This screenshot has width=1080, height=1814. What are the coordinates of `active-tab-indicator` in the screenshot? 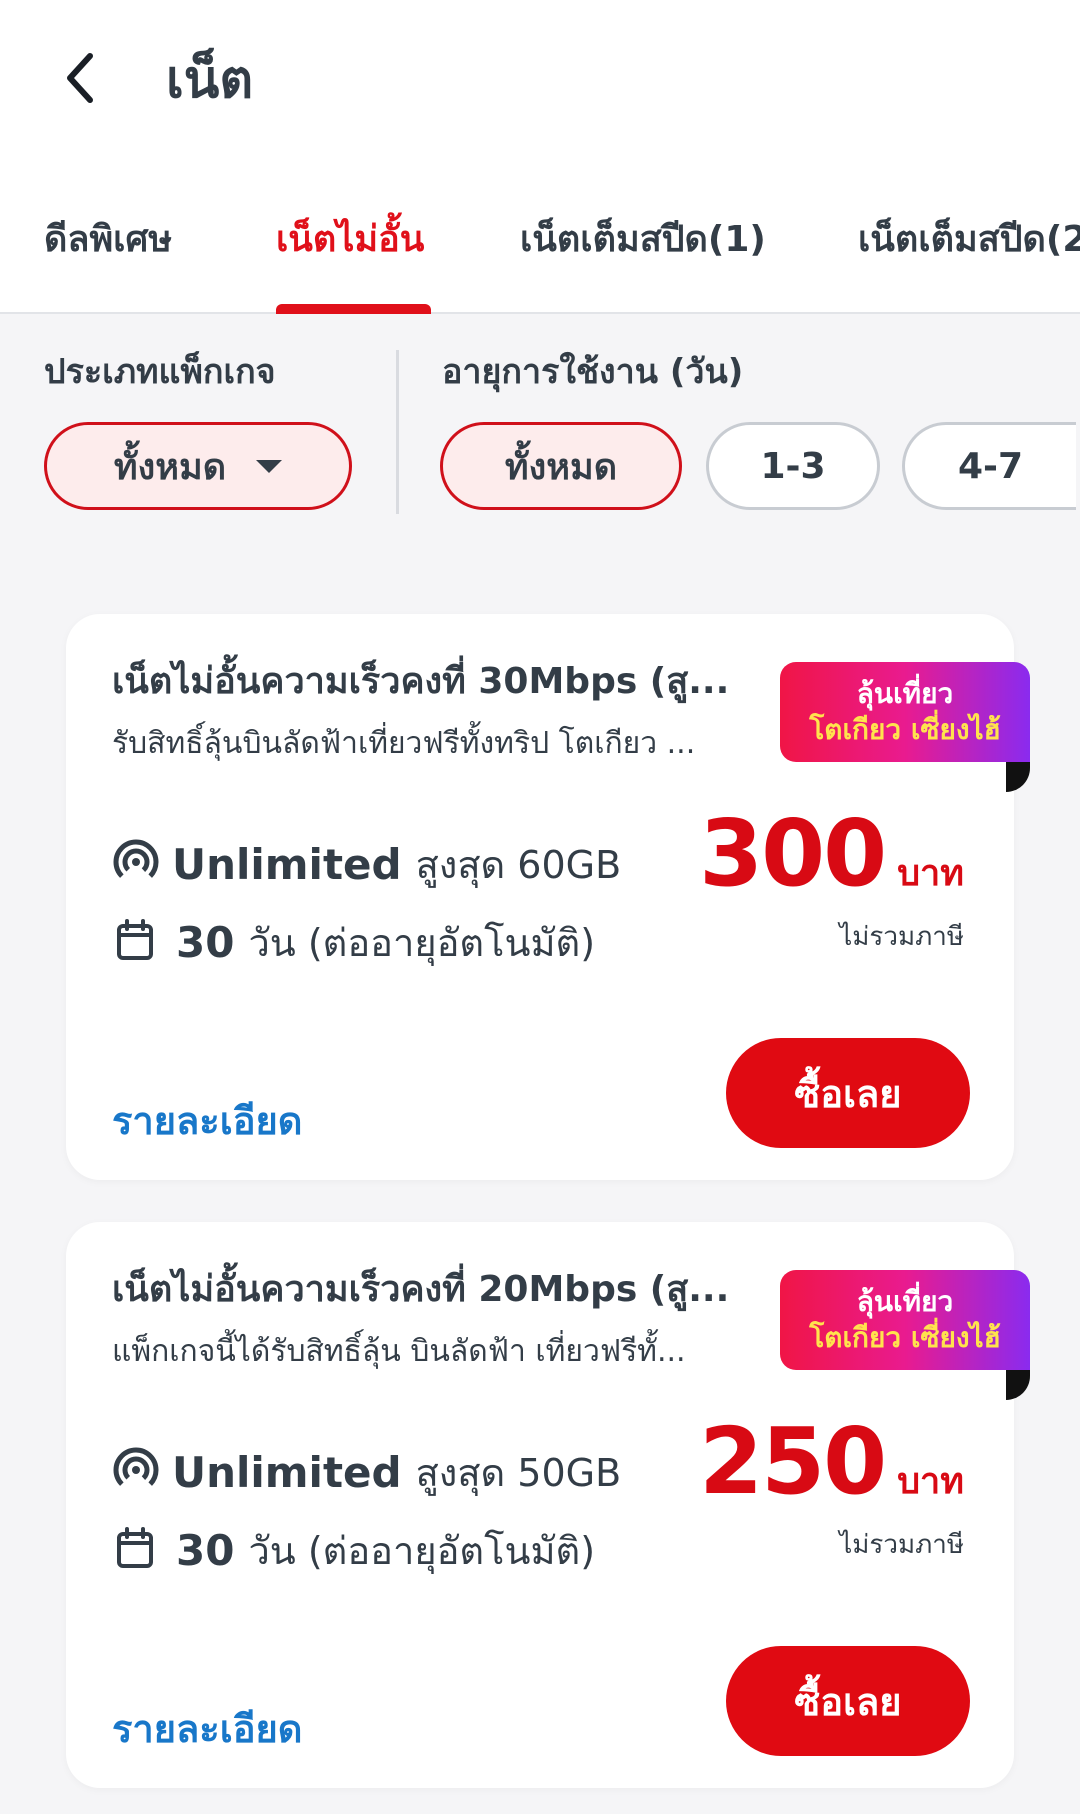 It's located at (353, 309).